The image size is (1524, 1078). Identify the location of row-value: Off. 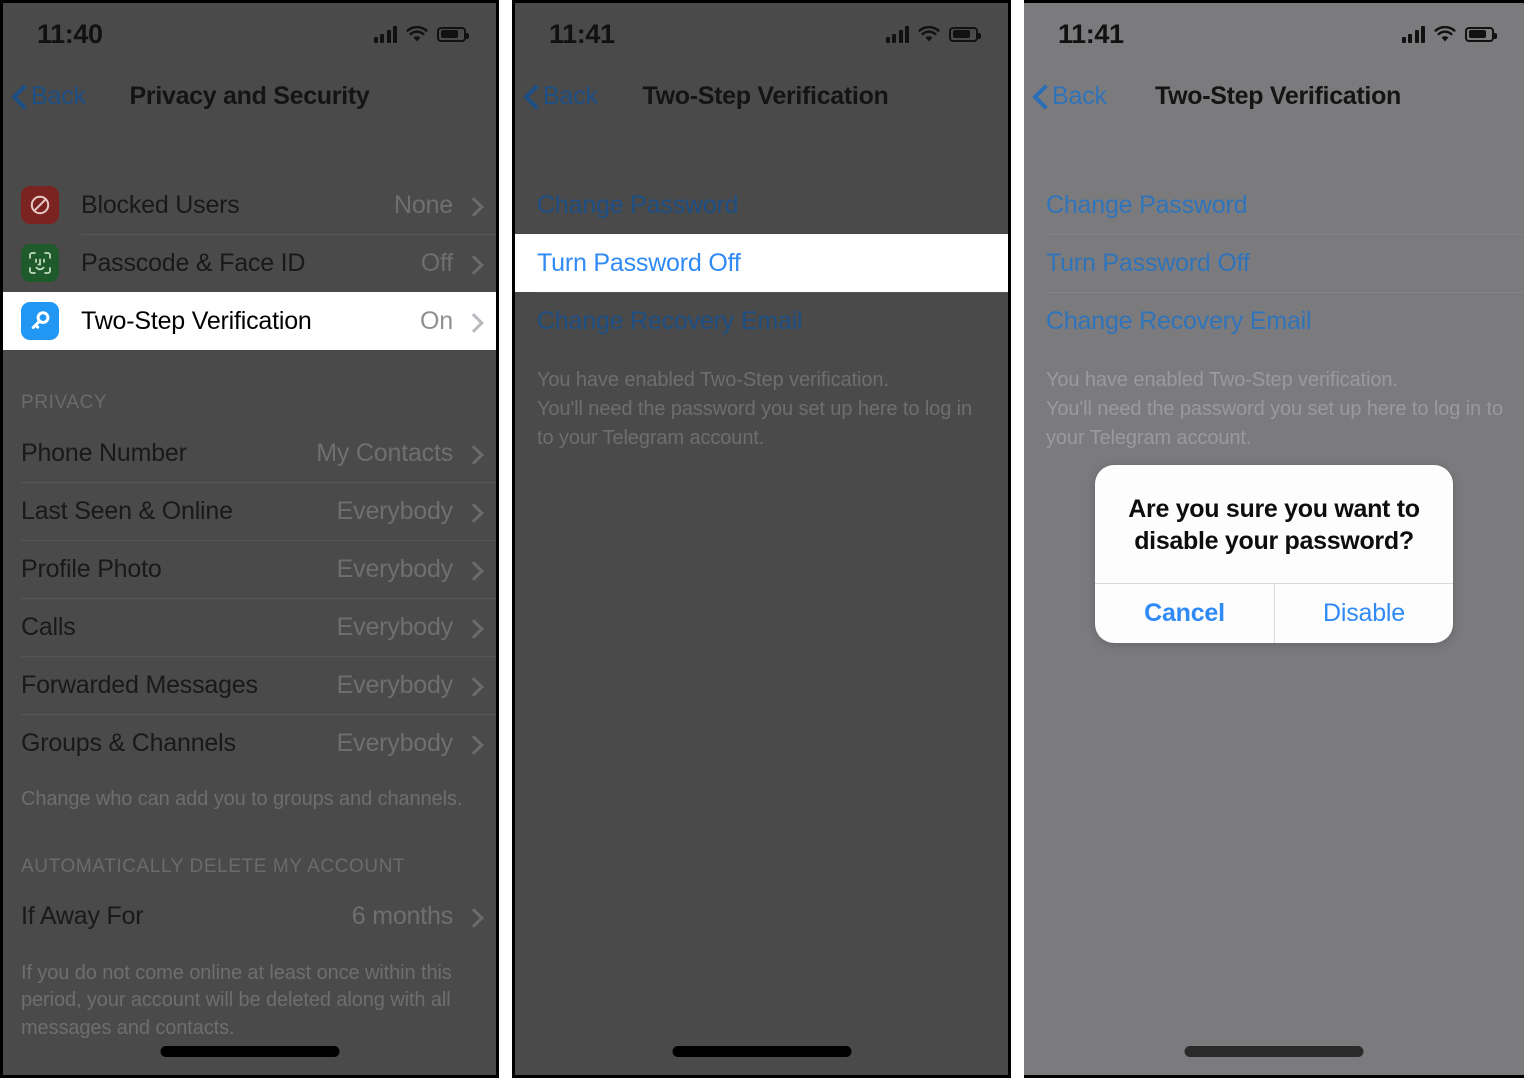
(436, 262).